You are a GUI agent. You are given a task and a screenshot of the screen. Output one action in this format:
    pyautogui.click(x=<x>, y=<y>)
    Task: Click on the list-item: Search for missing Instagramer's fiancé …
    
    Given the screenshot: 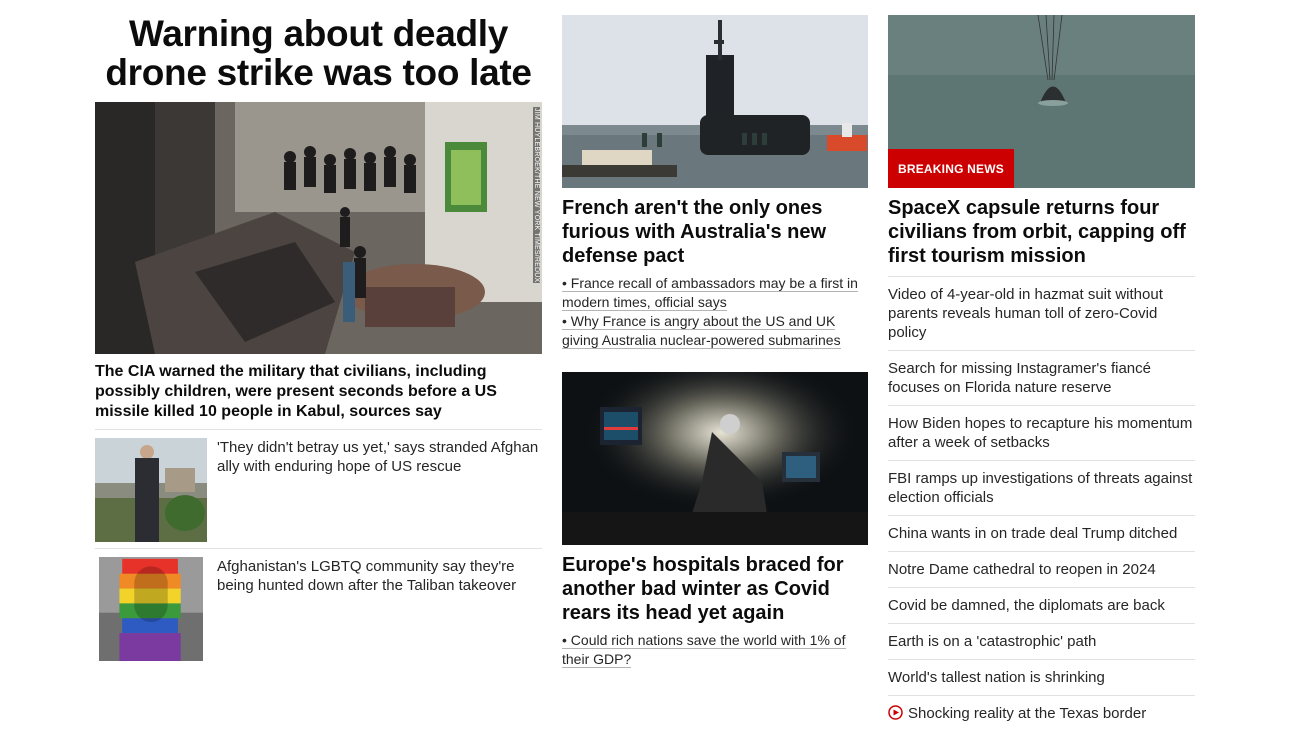 What is the action you would take?
    pyautogui.click(x=1041, y=378)
    